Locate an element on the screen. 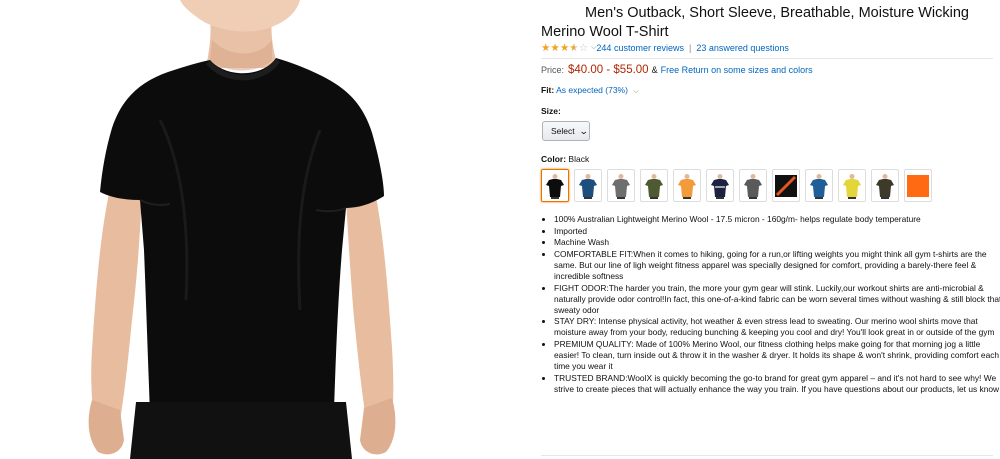  fit-row: Fit: As expected (73%) ⌵ is located at coordinates (590, 90).